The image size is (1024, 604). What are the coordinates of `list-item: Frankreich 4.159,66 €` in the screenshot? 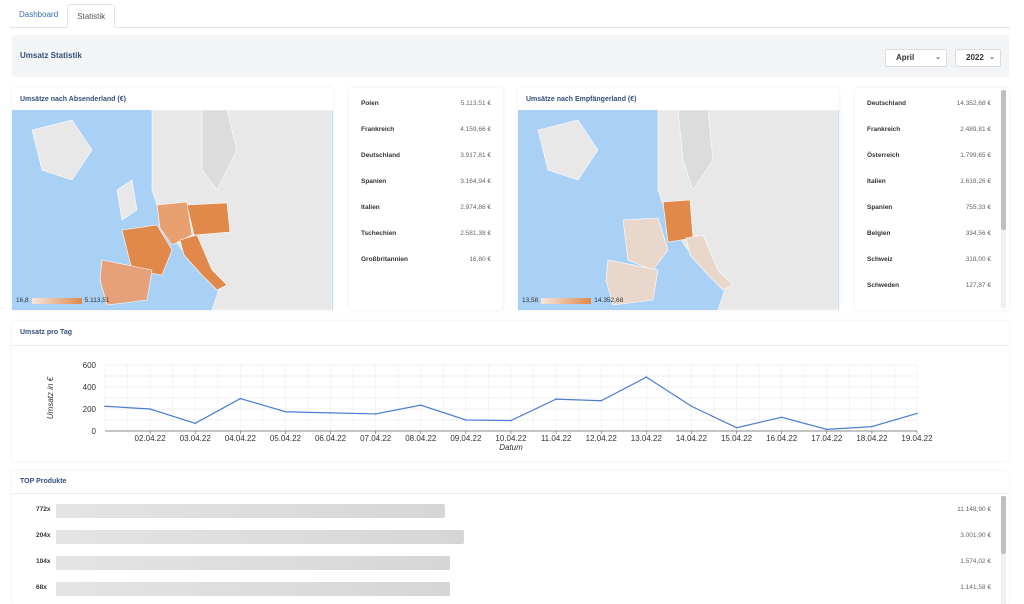 It's located at (426, 129).